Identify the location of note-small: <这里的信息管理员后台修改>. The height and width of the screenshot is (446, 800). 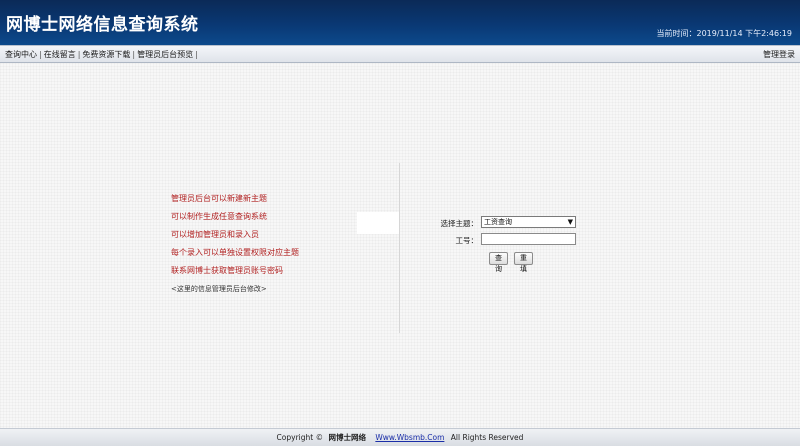
(219, 289).